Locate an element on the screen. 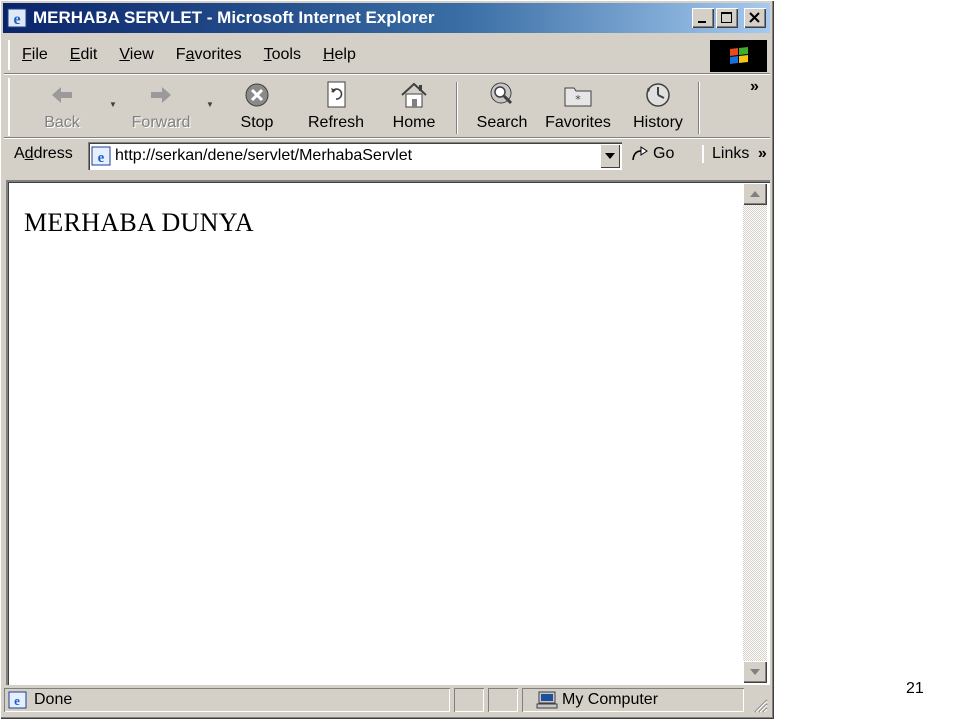 The image size is (960, 720). links-toolbar: Links » is located at coordinates (734, 154).